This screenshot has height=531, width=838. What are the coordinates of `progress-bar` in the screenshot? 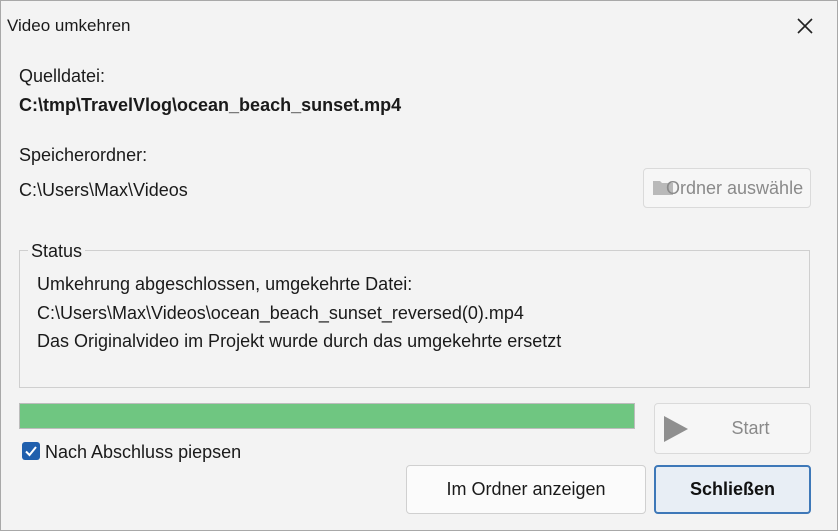 It's located at (327, 416).